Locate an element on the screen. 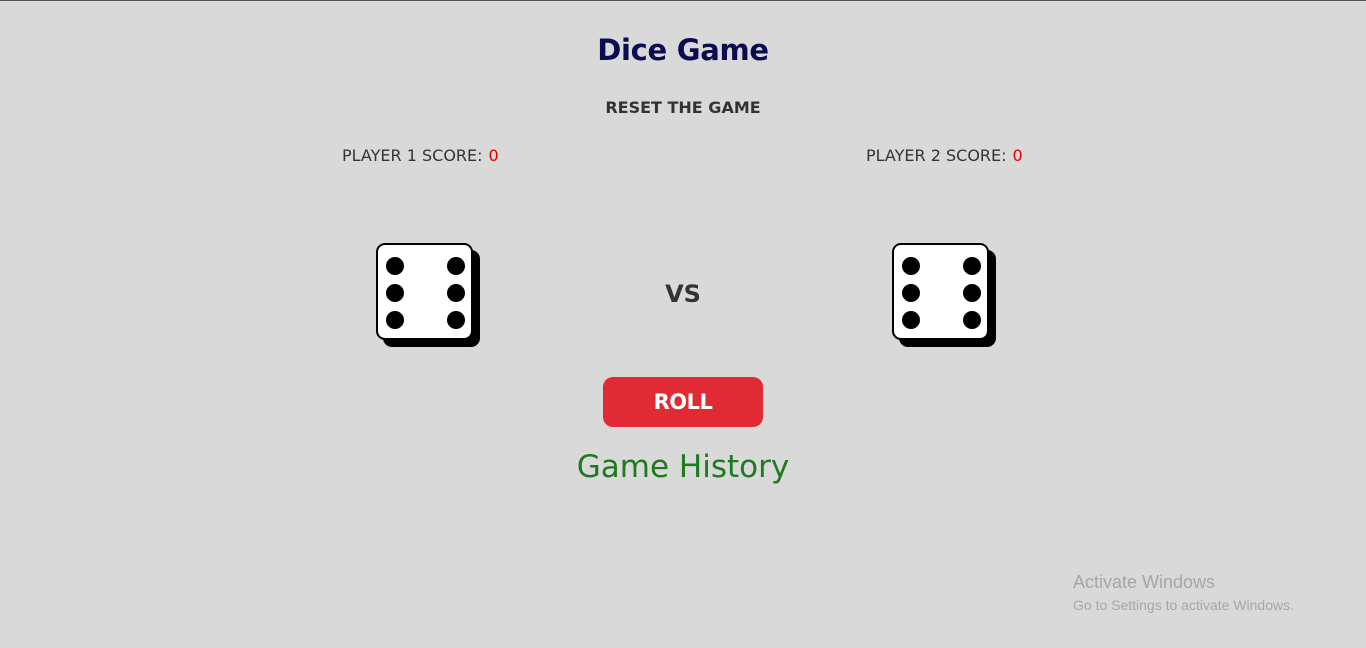 The height and width of the screenshot is (648, 1366). player-2-score-label: PLAYER 2 SCORE: is located at coordinates (936, 155).